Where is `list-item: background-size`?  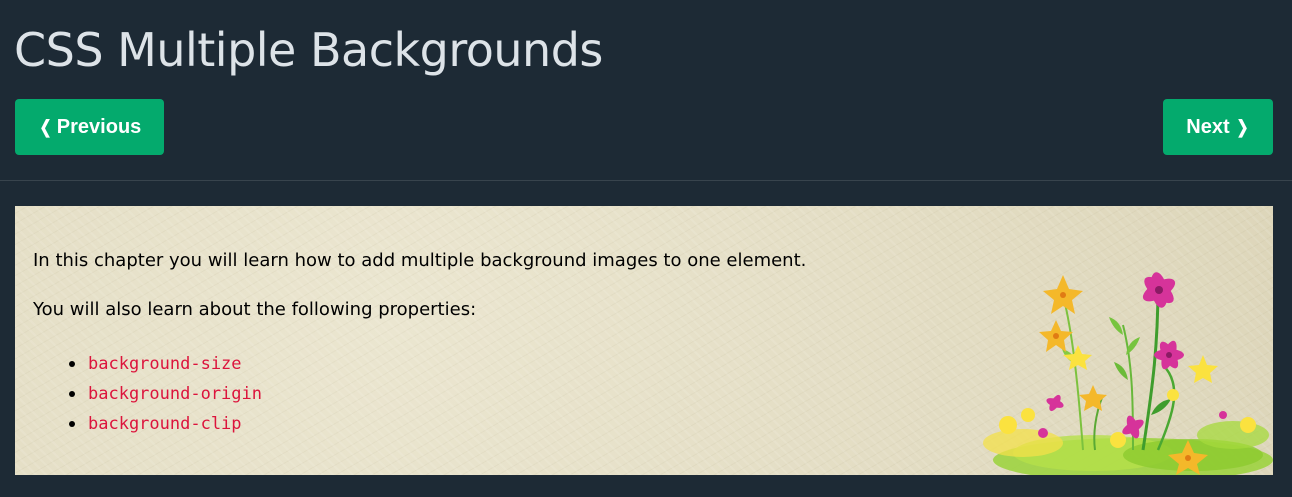
list-item: background-size is located at coordinates (165, 364).